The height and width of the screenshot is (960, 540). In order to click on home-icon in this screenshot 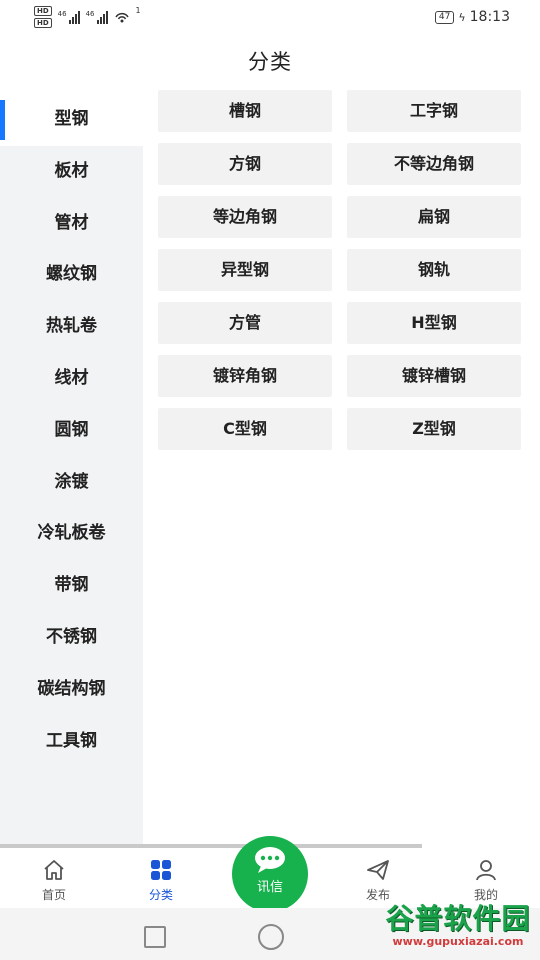, I will do `click(54, 870)`.